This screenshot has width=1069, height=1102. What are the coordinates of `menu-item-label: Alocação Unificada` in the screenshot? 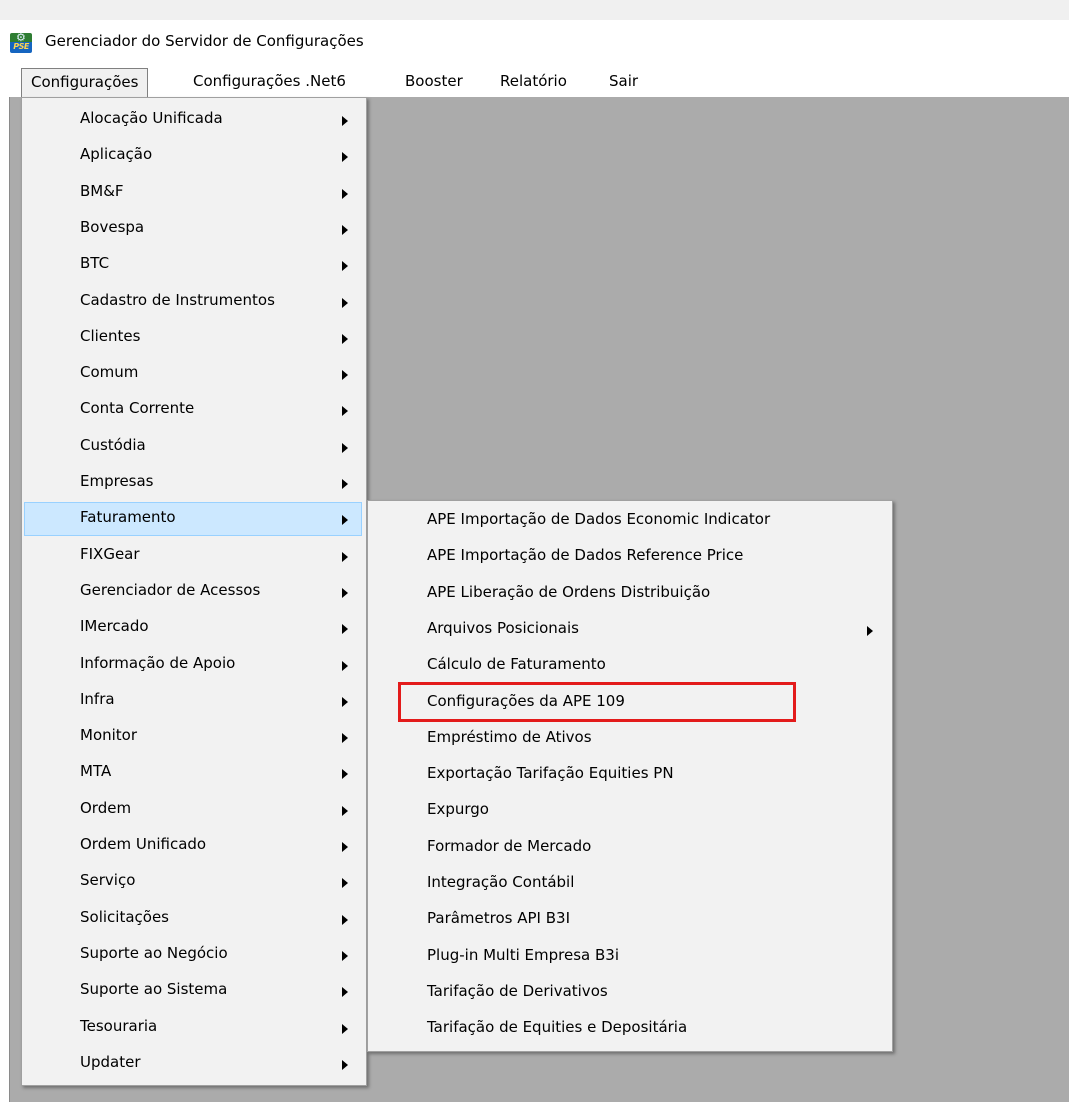 It's located at (151, 118).